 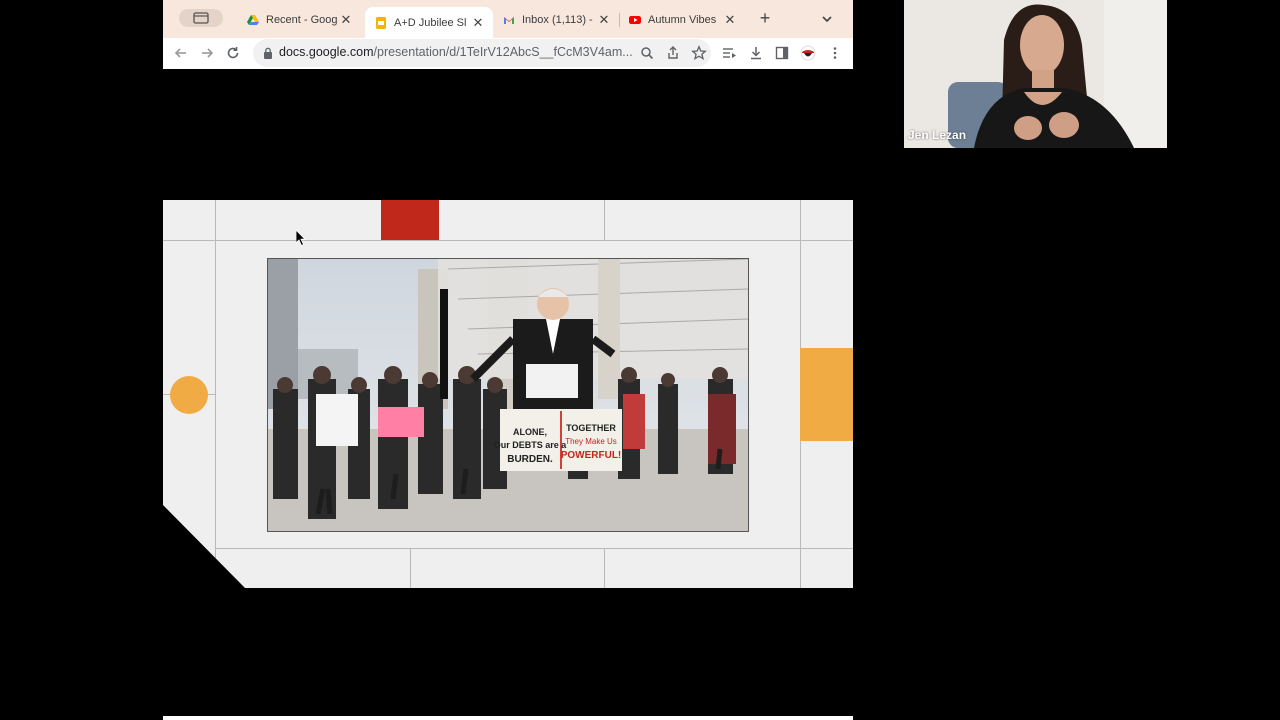 What do you see at coordinates (729, 53) in the screenshot?
I see `reading-list-icon` at bounding box center [729, 53].